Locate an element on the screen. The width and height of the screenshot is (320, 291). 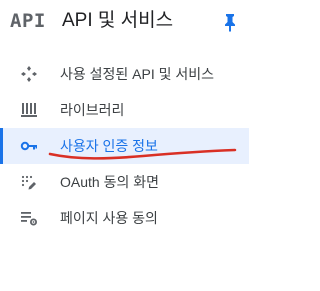
sidebar-item-oauth-consent: OAuth 동의 화면 is located at coordinates (124, 182).